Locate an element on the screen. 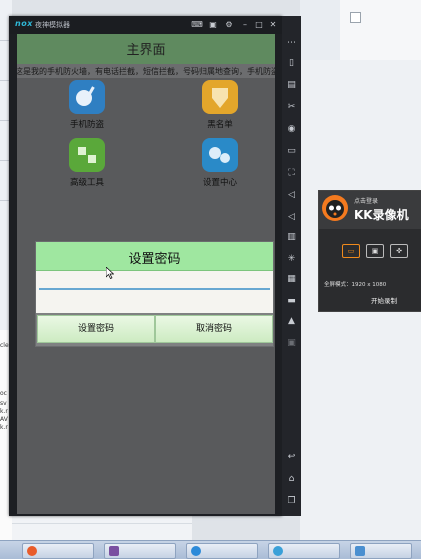  shake-icon: ✳ is located at coordinates (291, 259).